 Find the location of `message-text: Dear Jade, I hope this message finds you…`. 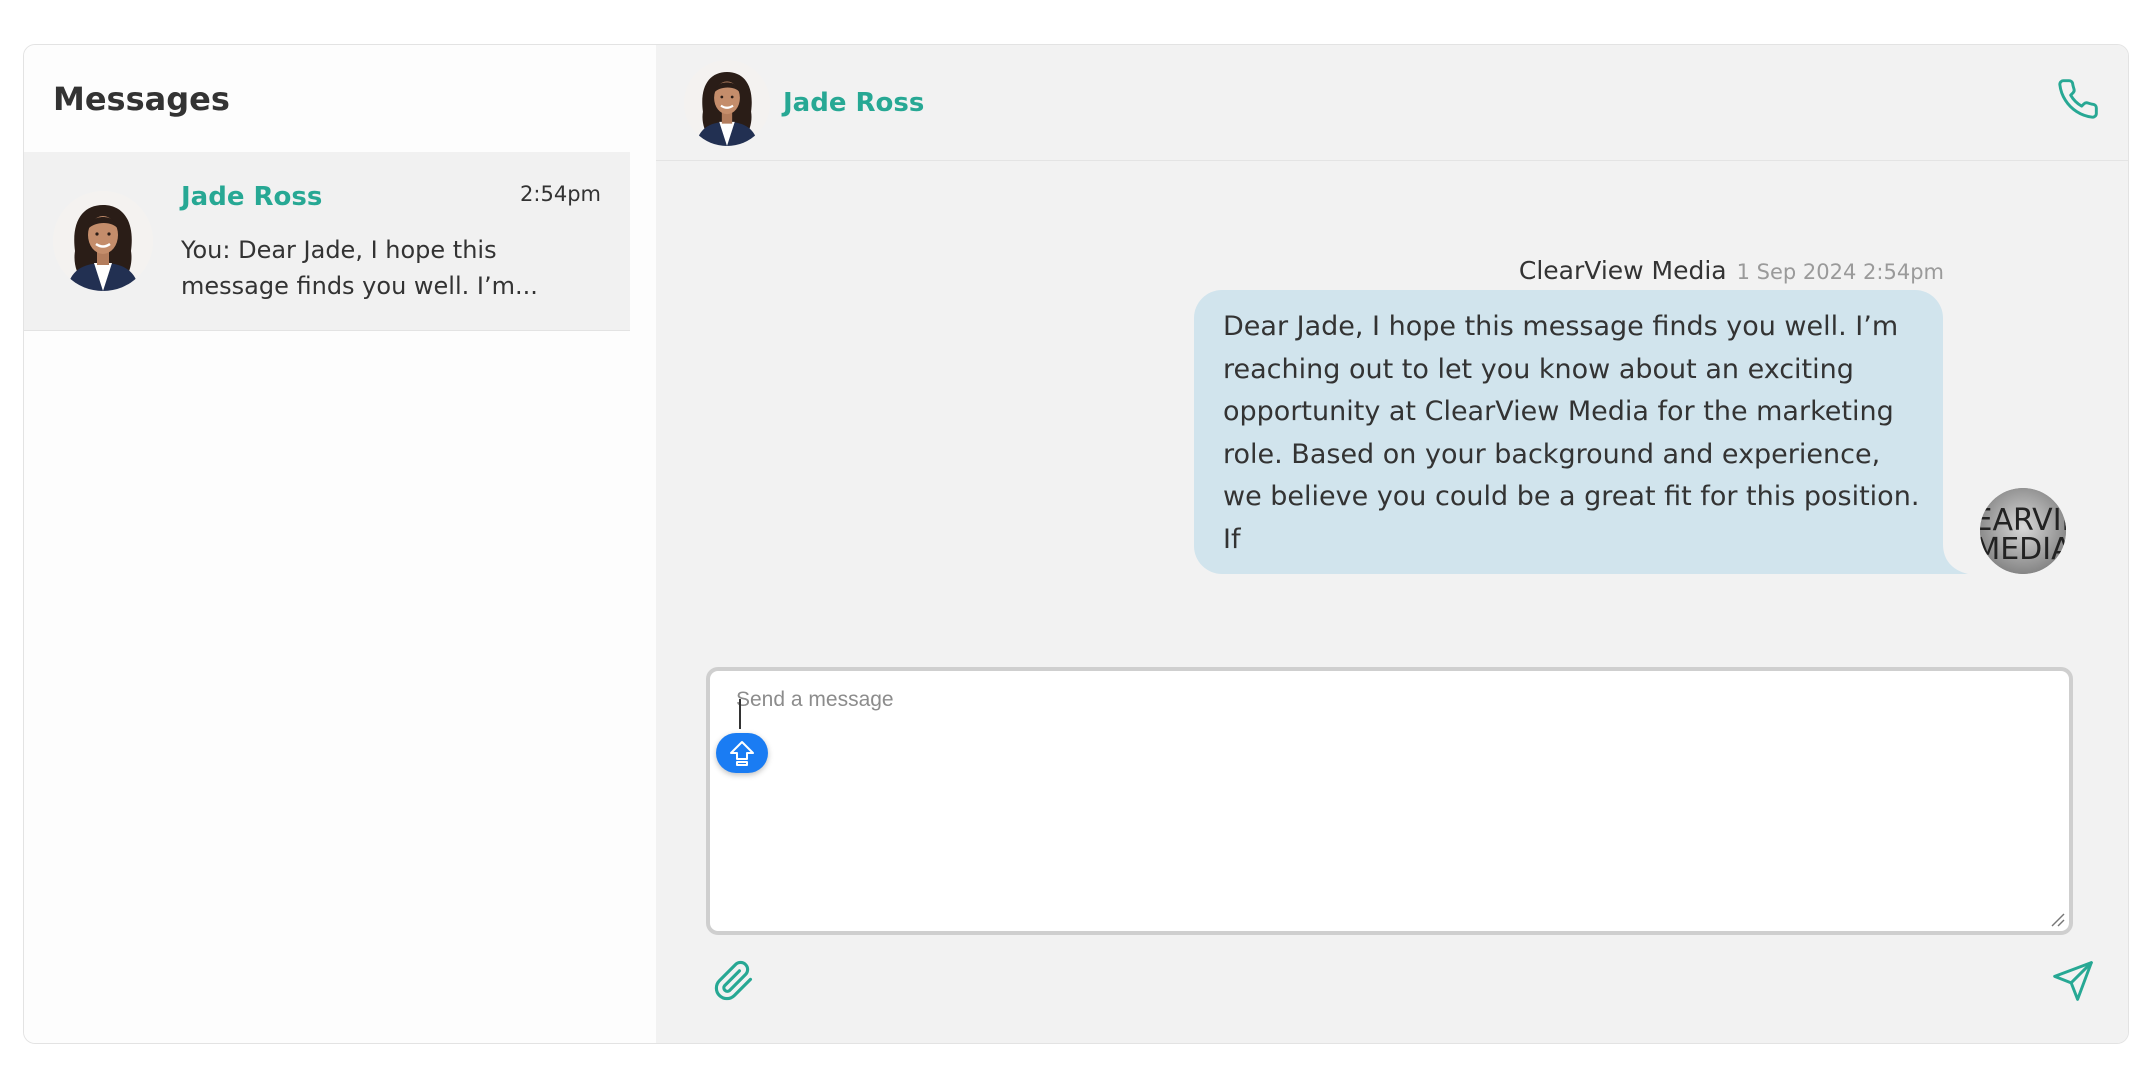

message-text: Dear Jade, I hope this message finds you… is located at coordinates (1571, 433).